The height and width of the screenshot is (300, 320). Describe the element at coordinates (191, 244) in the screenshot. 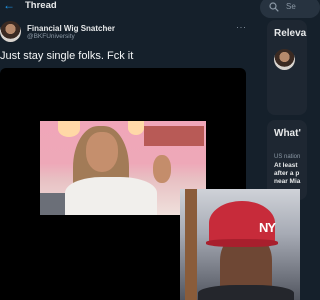

I see `pip-door` at that location.